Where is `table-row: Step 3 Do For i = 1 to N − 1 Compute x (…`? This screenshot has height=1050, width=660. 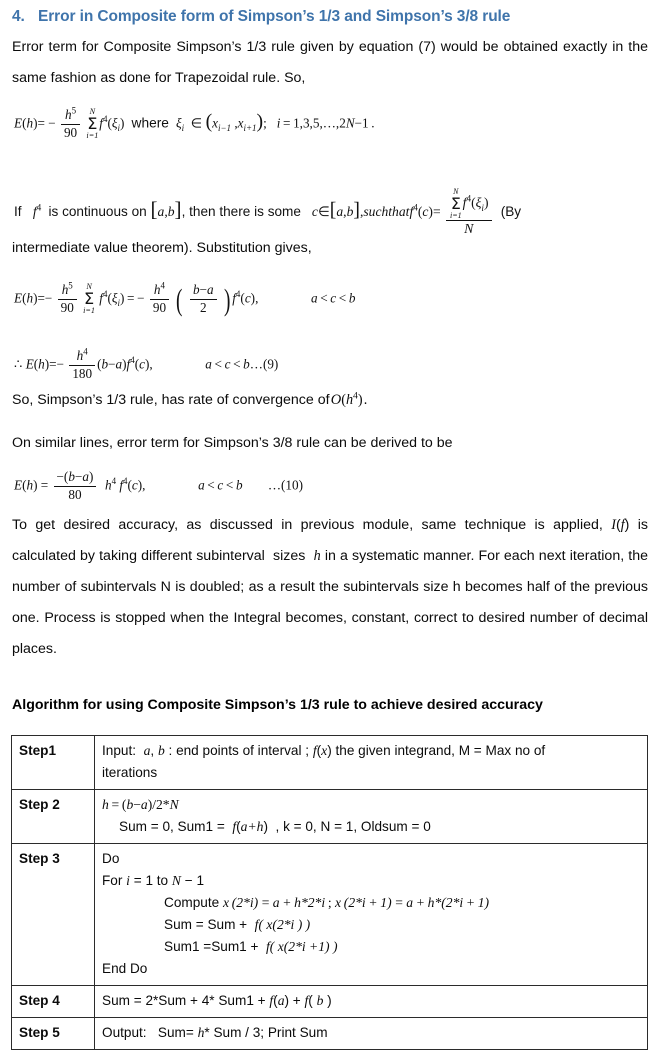 table-row: Step 3 Do For i = 1 to N − 1 Compute x (… is located at coordinates (329, 914).